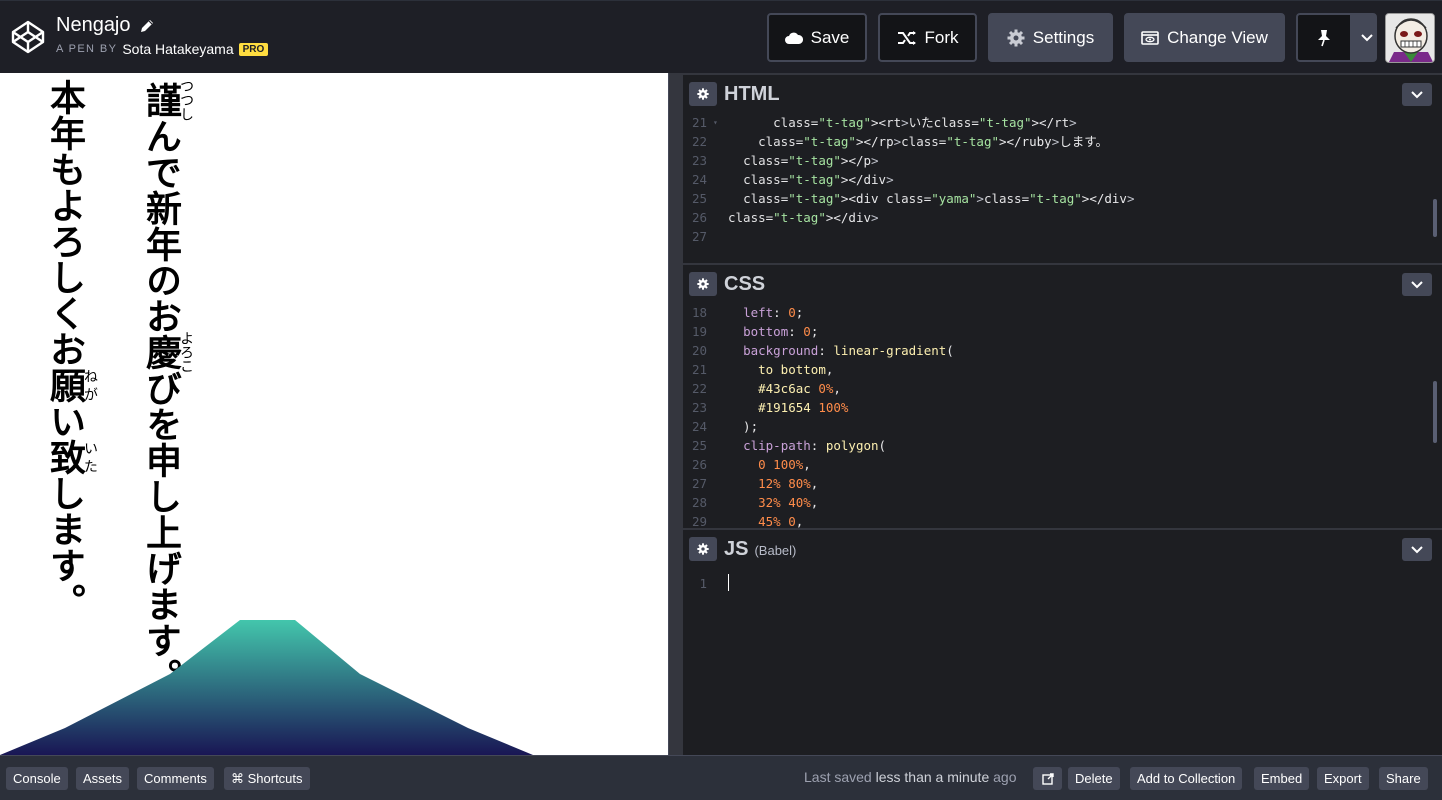 The image size is (1442, 800). Describe the element at coordinates (699, 217) in the screenshot. I see `line-number: 26` at that location.